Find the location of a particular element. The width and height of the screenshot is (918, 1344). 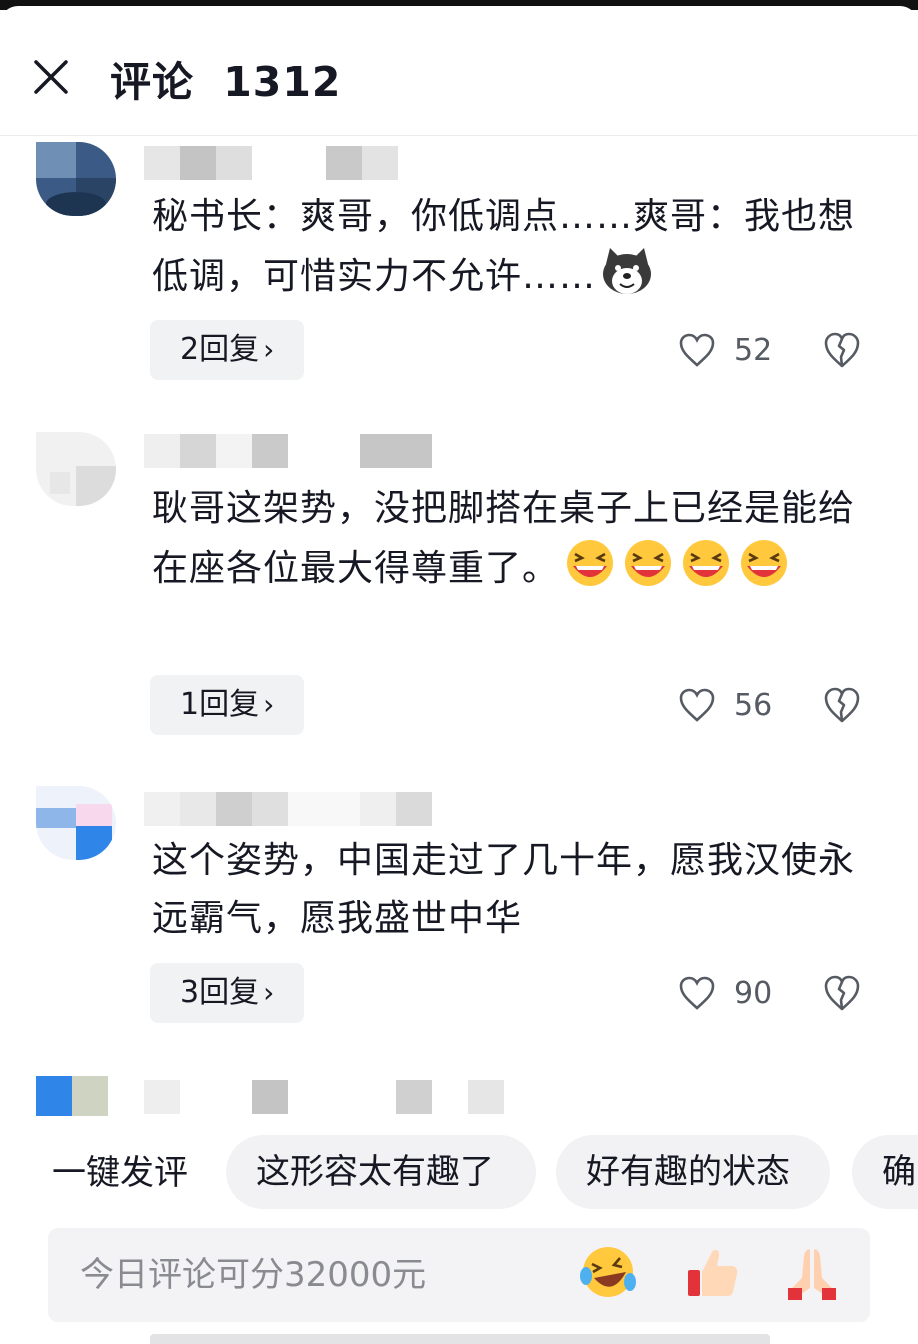

praying-hands-button is located at coordinates (812, 1272).